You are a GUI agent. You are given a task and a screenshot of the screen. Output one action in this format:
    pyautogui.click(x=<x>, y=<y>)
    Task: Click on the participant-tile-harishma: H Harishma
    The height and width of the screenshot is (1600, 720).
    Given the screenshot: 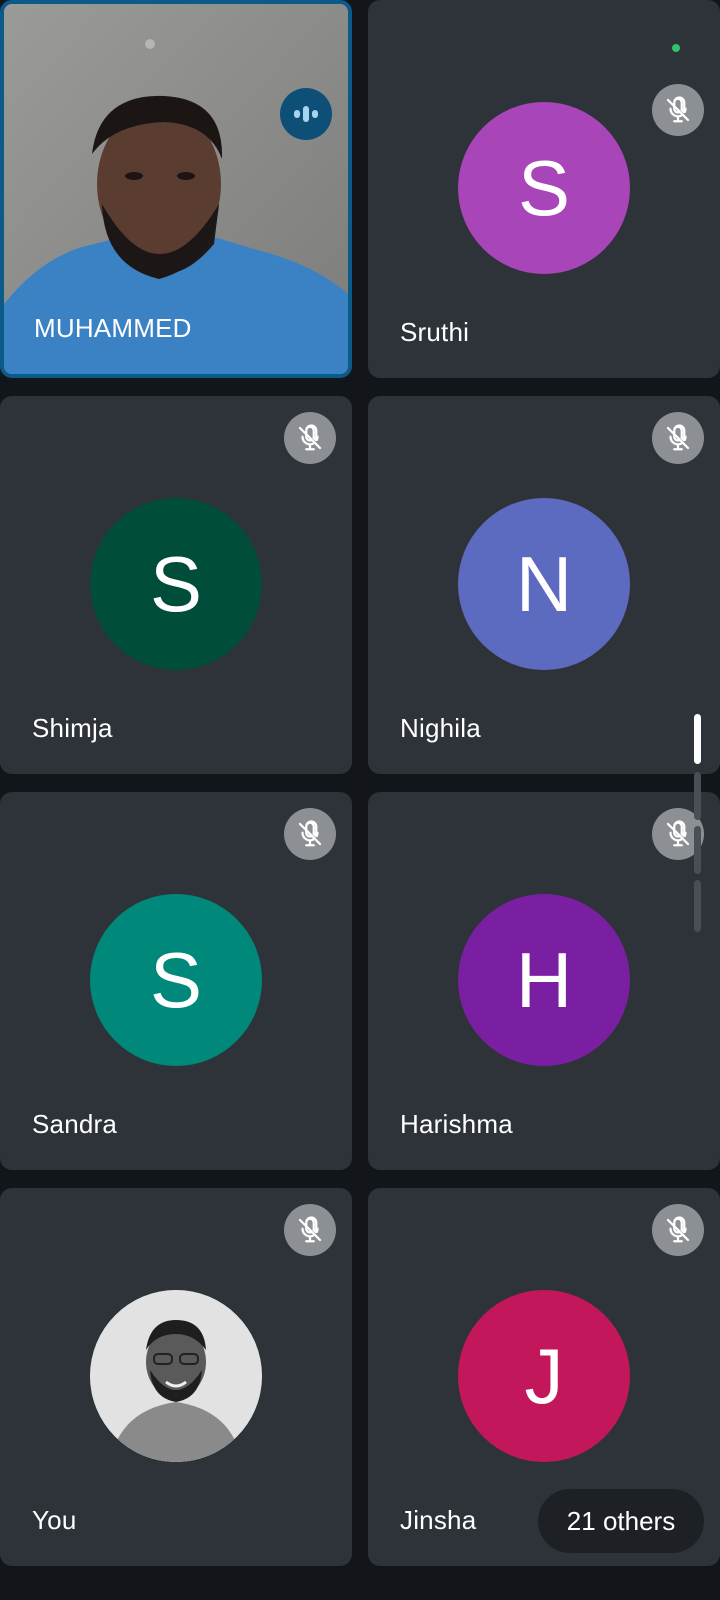 What is the action you would take?
    pyautogui.click(x=544, y=981)
    